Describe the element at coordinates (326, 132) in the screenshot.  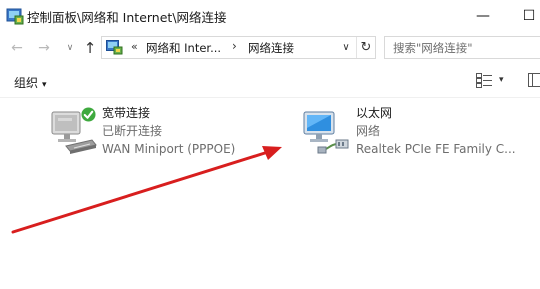
I see `ethernet-connection-icon` at that location.